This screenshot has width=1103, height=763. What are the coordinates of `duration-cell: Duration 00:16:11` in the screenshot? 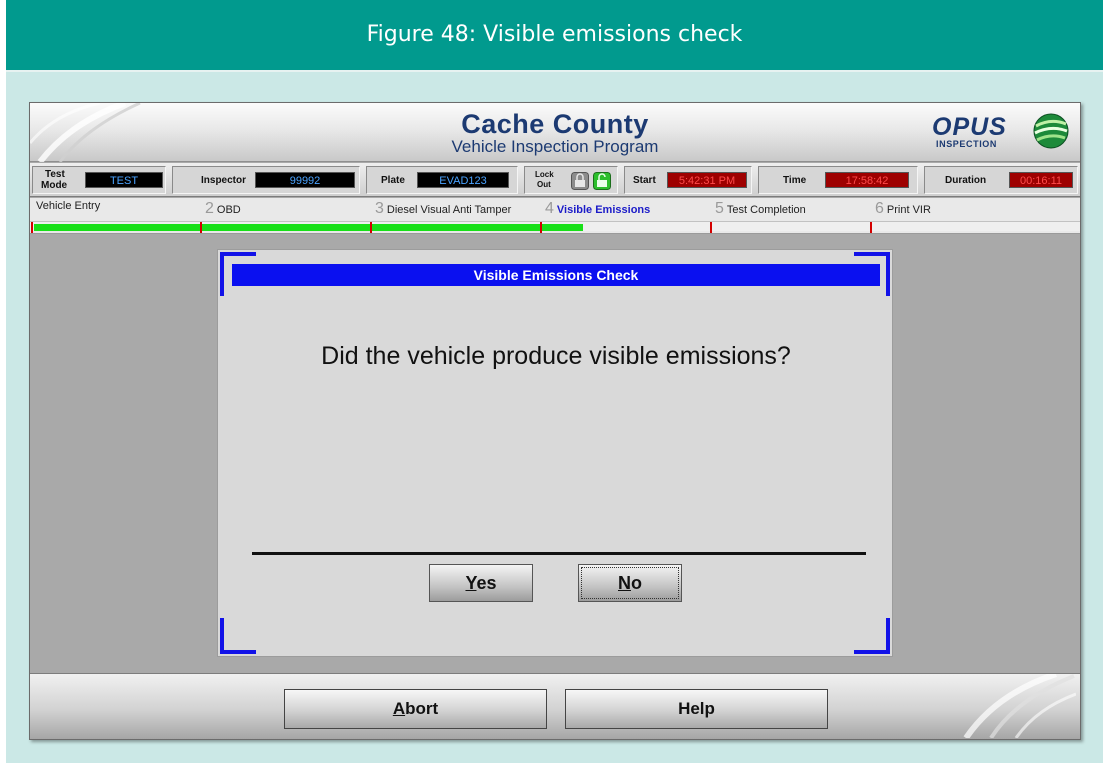 It's located at (1001, 180).